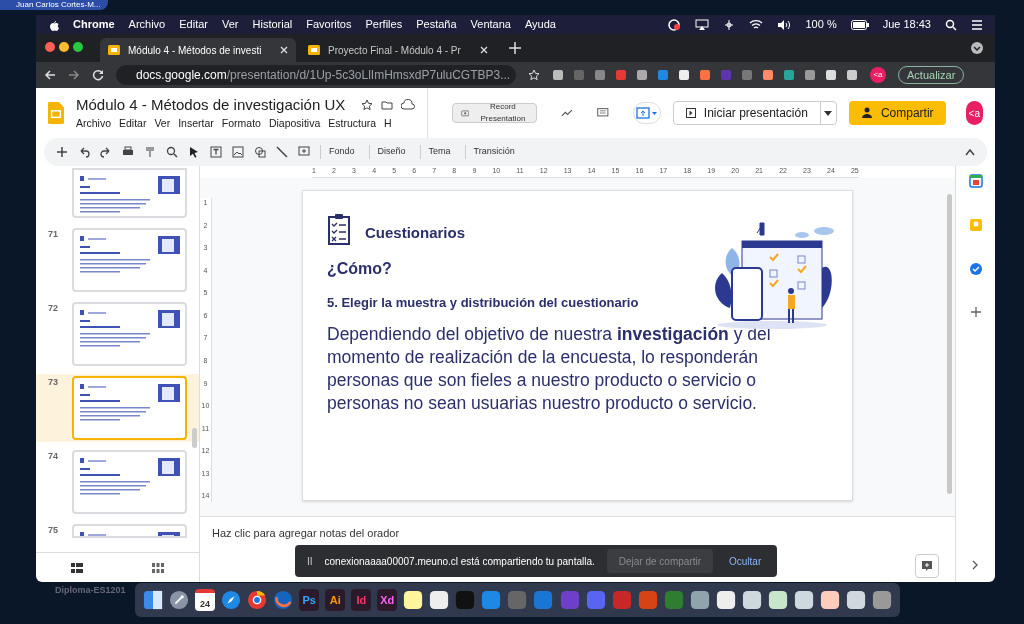 Image resolution: width=1024 pixels, height=624 pixels. Describe the element at coordinates (603, 113) in the screenshot. I see `comment-icon` at that location.